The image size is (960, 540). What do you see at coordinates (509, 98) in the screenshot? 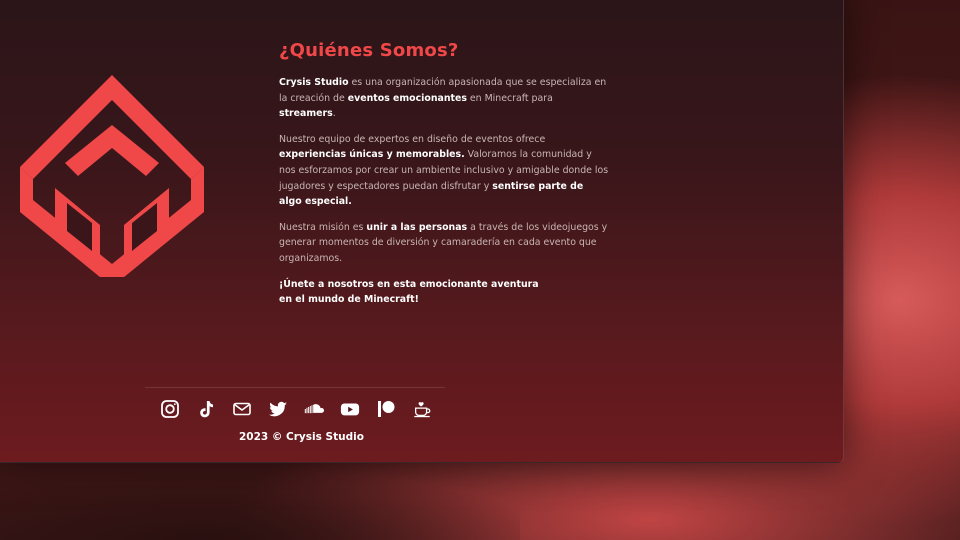
I see `body-text: en Minecraft para` at bounding box center [509, 98].